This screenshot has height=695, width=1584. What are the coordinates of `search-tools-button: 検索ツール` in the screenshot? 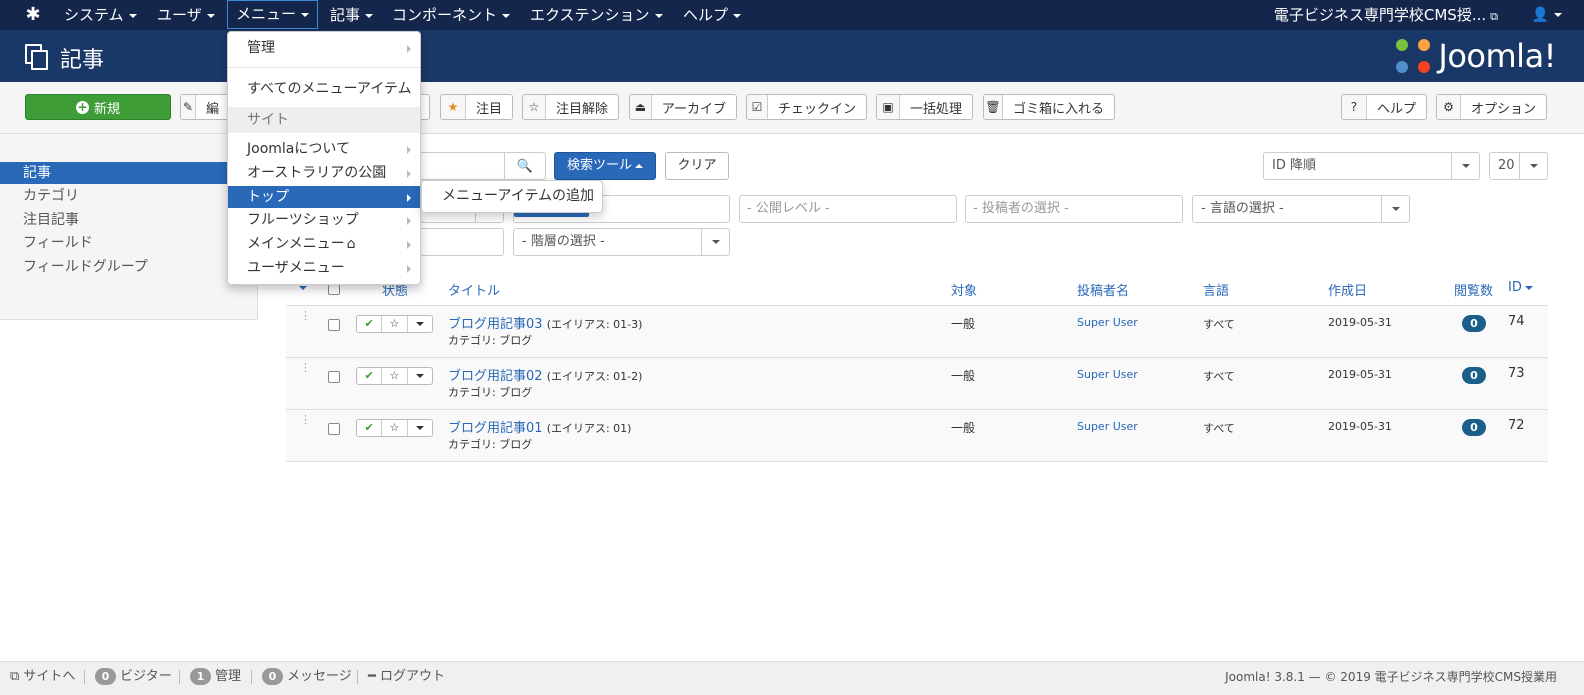 It's located at (605, 166).